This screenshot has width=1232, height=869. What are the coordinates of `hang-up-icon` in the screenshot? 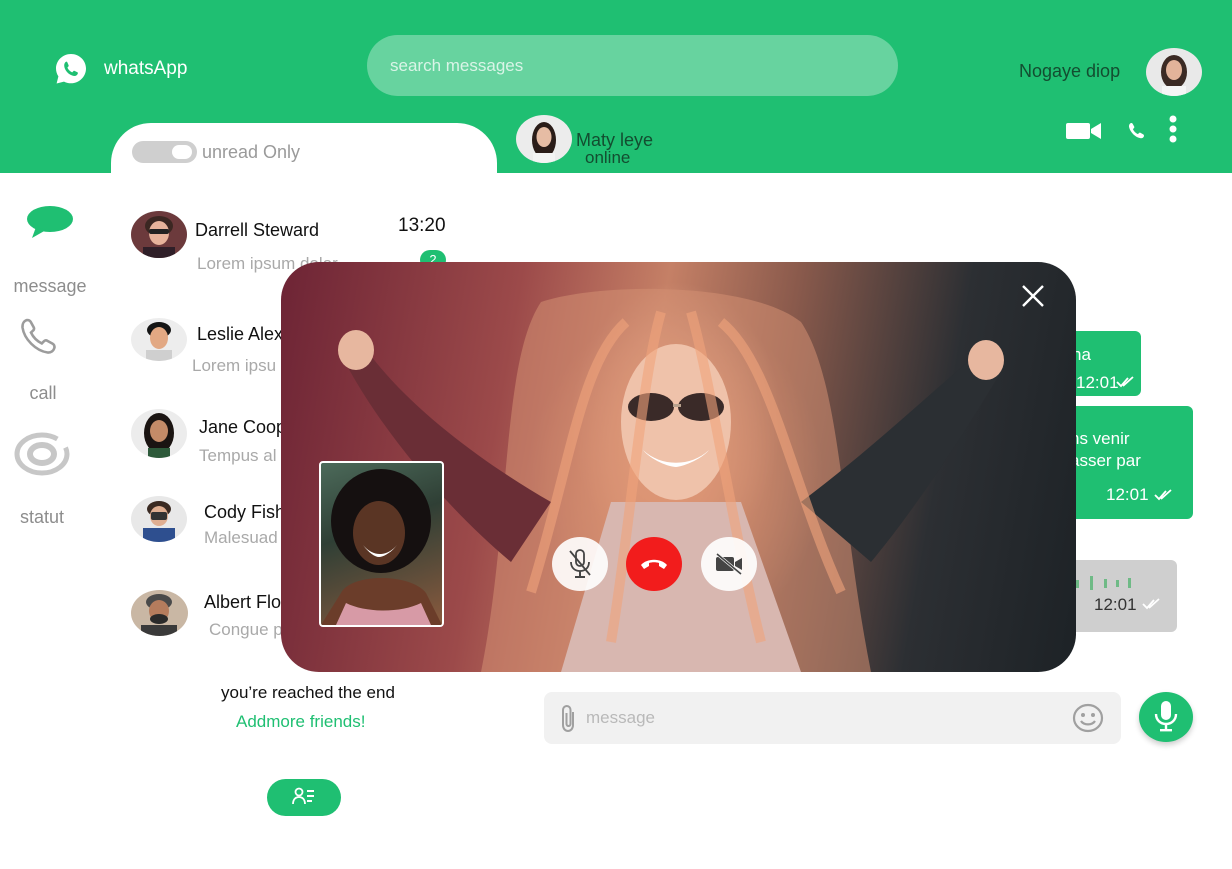 It's located at (654, 564).